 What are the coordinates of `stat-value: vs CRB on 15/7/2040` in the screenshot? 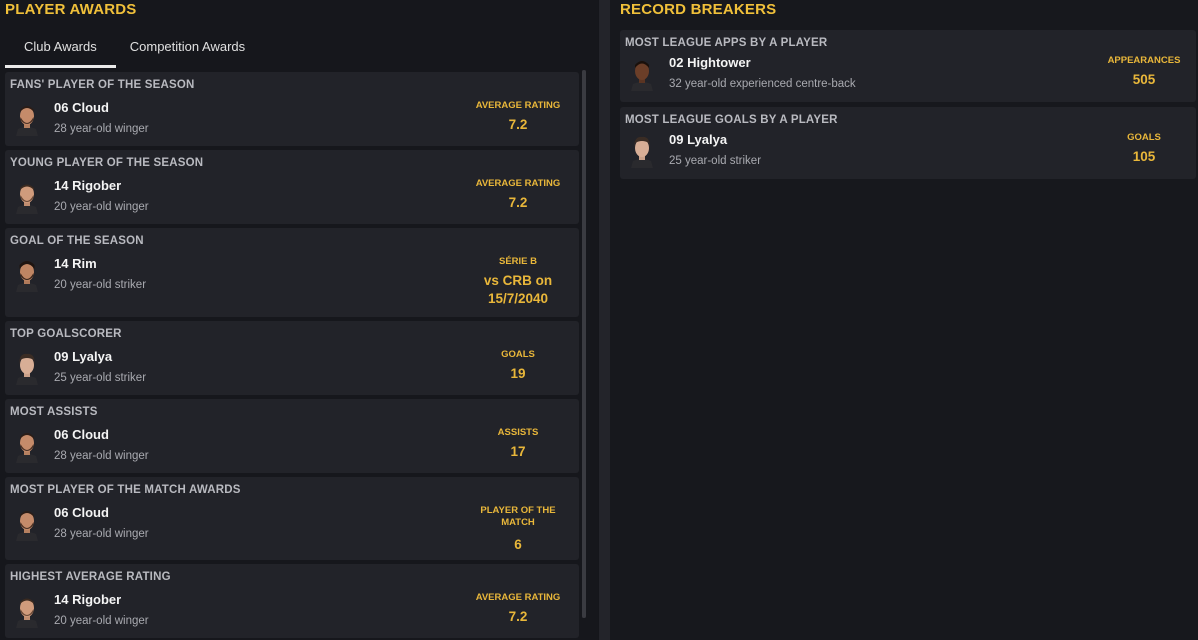 It's located at (518, 289).